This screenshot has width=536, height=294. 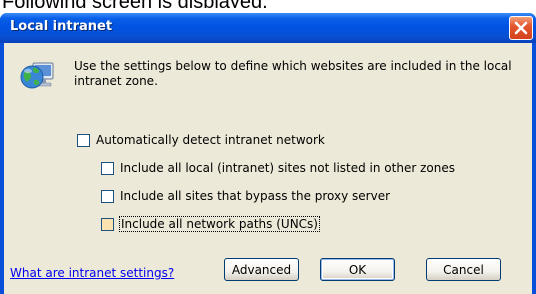 I want to click on title-bar: Local intranet, so click(x=268, y=28).